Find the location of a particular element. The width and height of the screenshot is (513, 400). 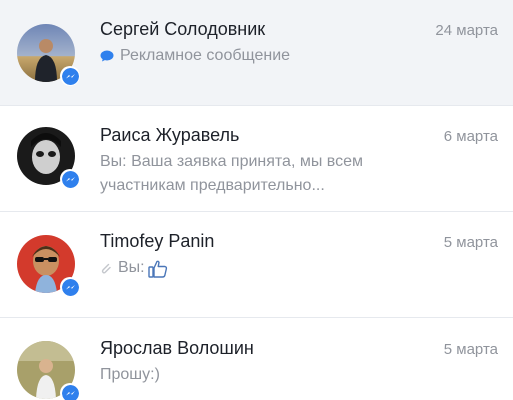

contact-name: Ярослав Волошин is located at coordinates (177, 348).